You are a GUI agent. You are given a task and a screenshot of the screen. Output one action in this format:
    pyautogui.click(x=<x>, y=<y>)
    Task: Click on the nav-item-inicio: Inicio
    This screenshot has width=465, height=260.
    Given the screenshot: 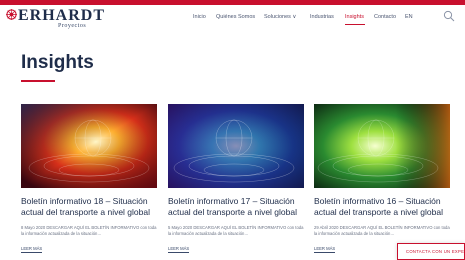 What is the action you would take?
    pyautogui.click(x=199, y=17)
    